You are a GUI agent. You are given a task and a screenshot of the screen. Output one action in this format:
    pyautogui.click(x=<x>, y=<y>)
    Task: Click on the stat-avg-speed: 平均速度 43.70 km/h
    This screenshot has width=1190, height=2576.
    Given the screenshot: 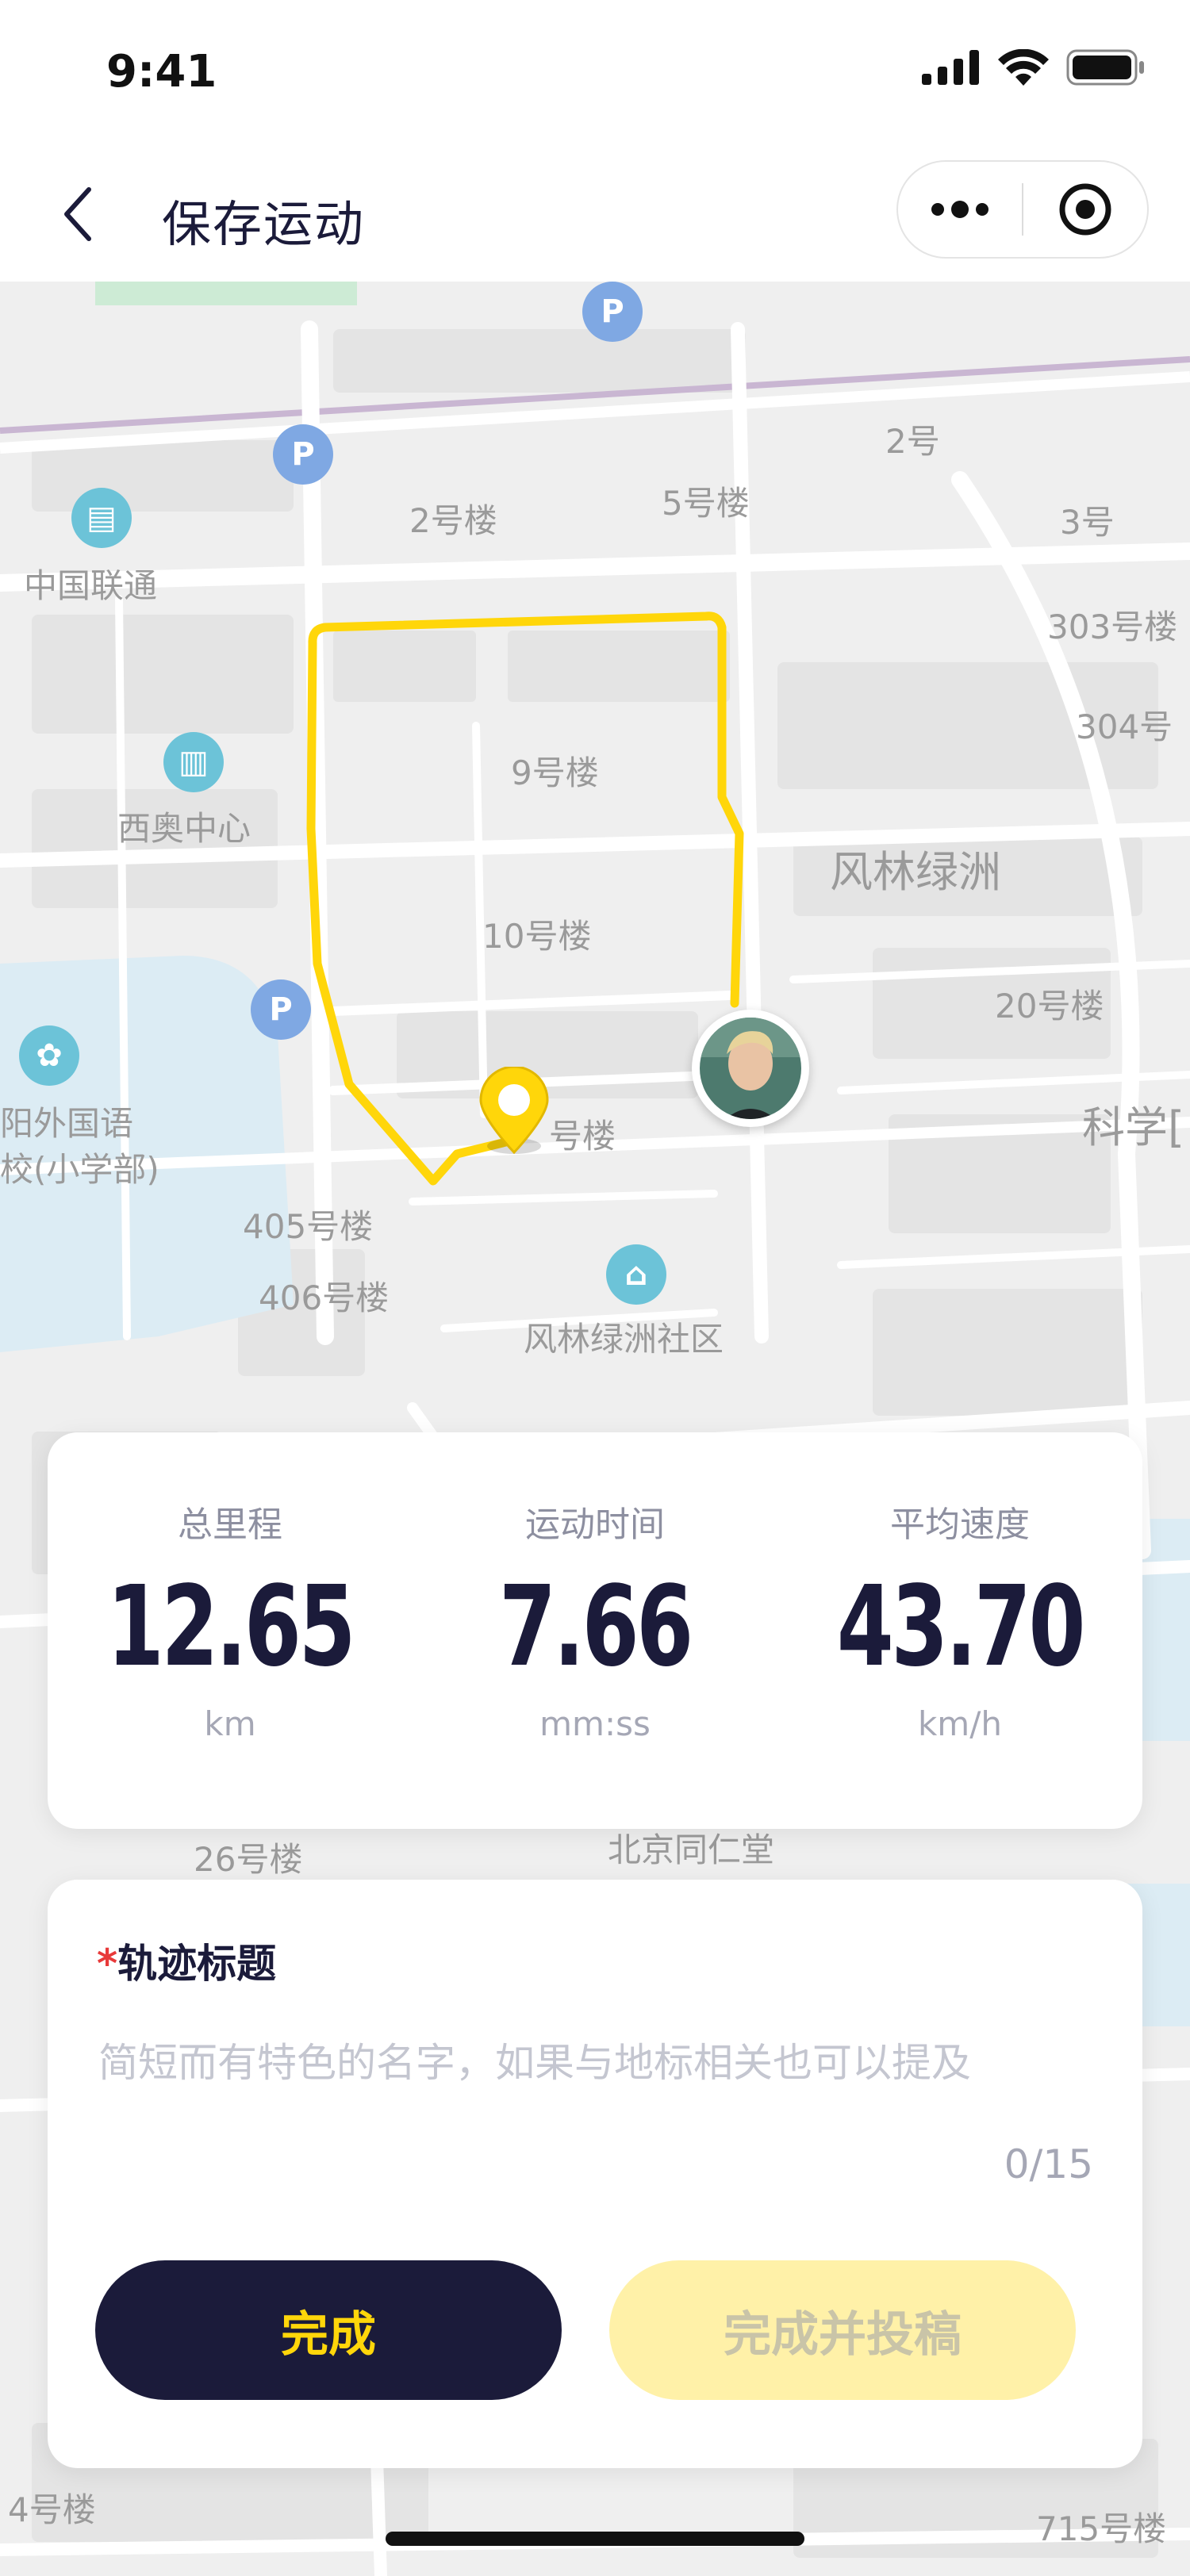 What is the action you would take?
    pyautogui.click(x=959, y=1630)
    